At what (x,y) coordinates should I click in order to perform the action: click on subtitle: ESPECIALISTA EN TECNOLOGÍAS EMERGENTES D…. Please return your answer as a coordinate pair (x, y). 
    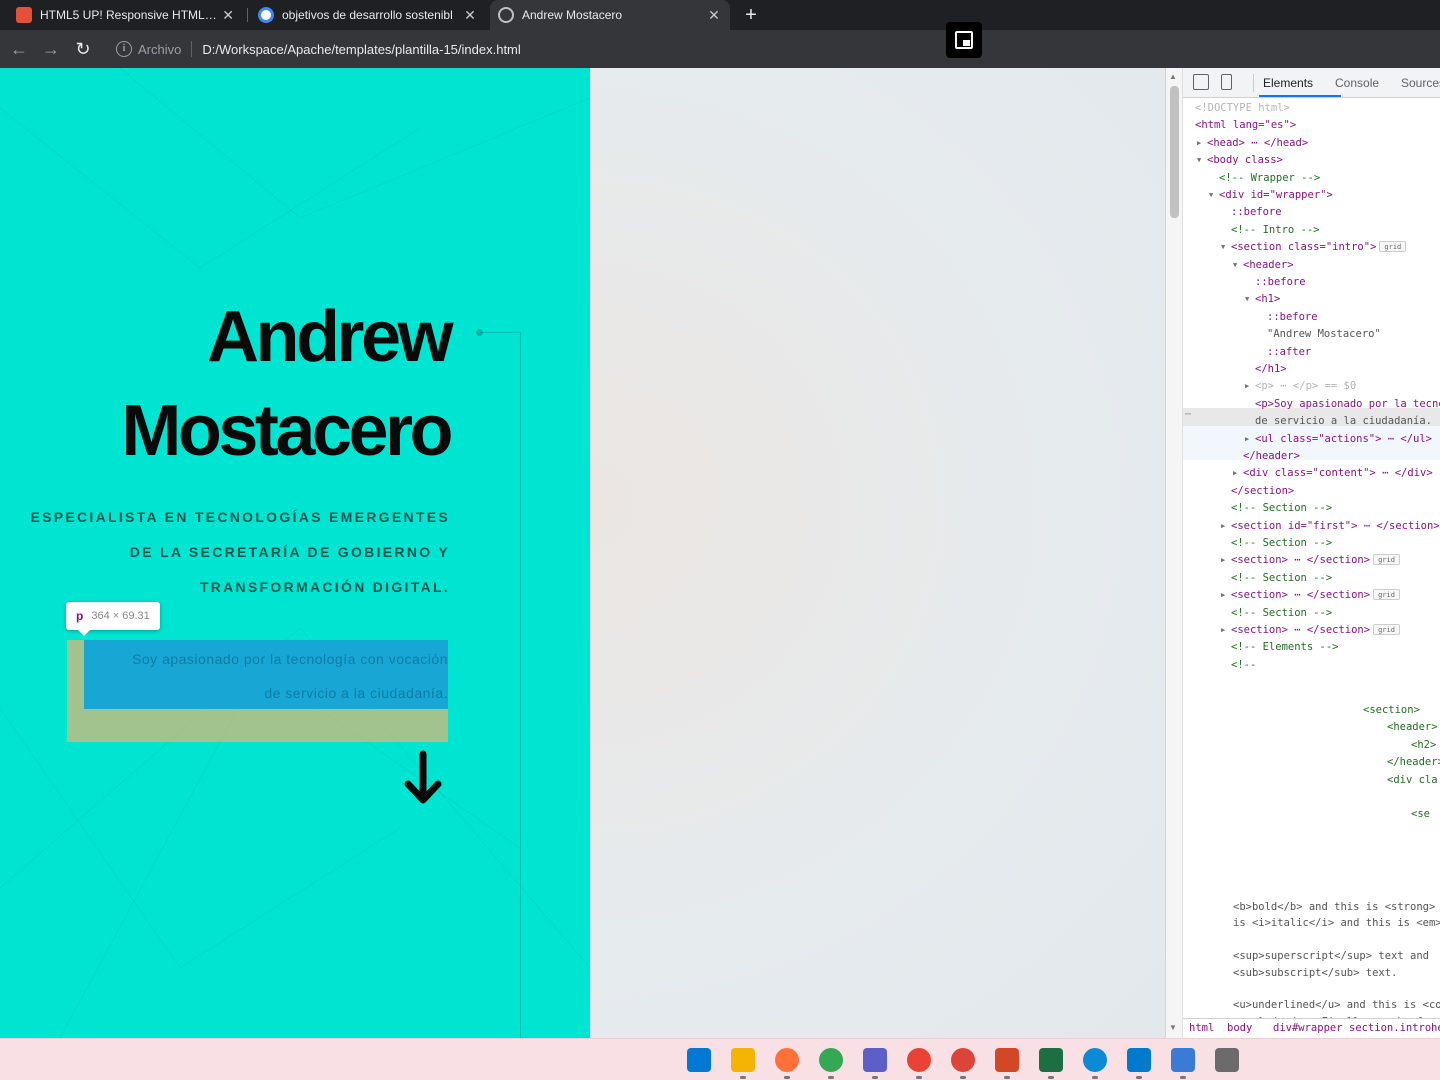
    Looking at the image, I should click on (240, 552).